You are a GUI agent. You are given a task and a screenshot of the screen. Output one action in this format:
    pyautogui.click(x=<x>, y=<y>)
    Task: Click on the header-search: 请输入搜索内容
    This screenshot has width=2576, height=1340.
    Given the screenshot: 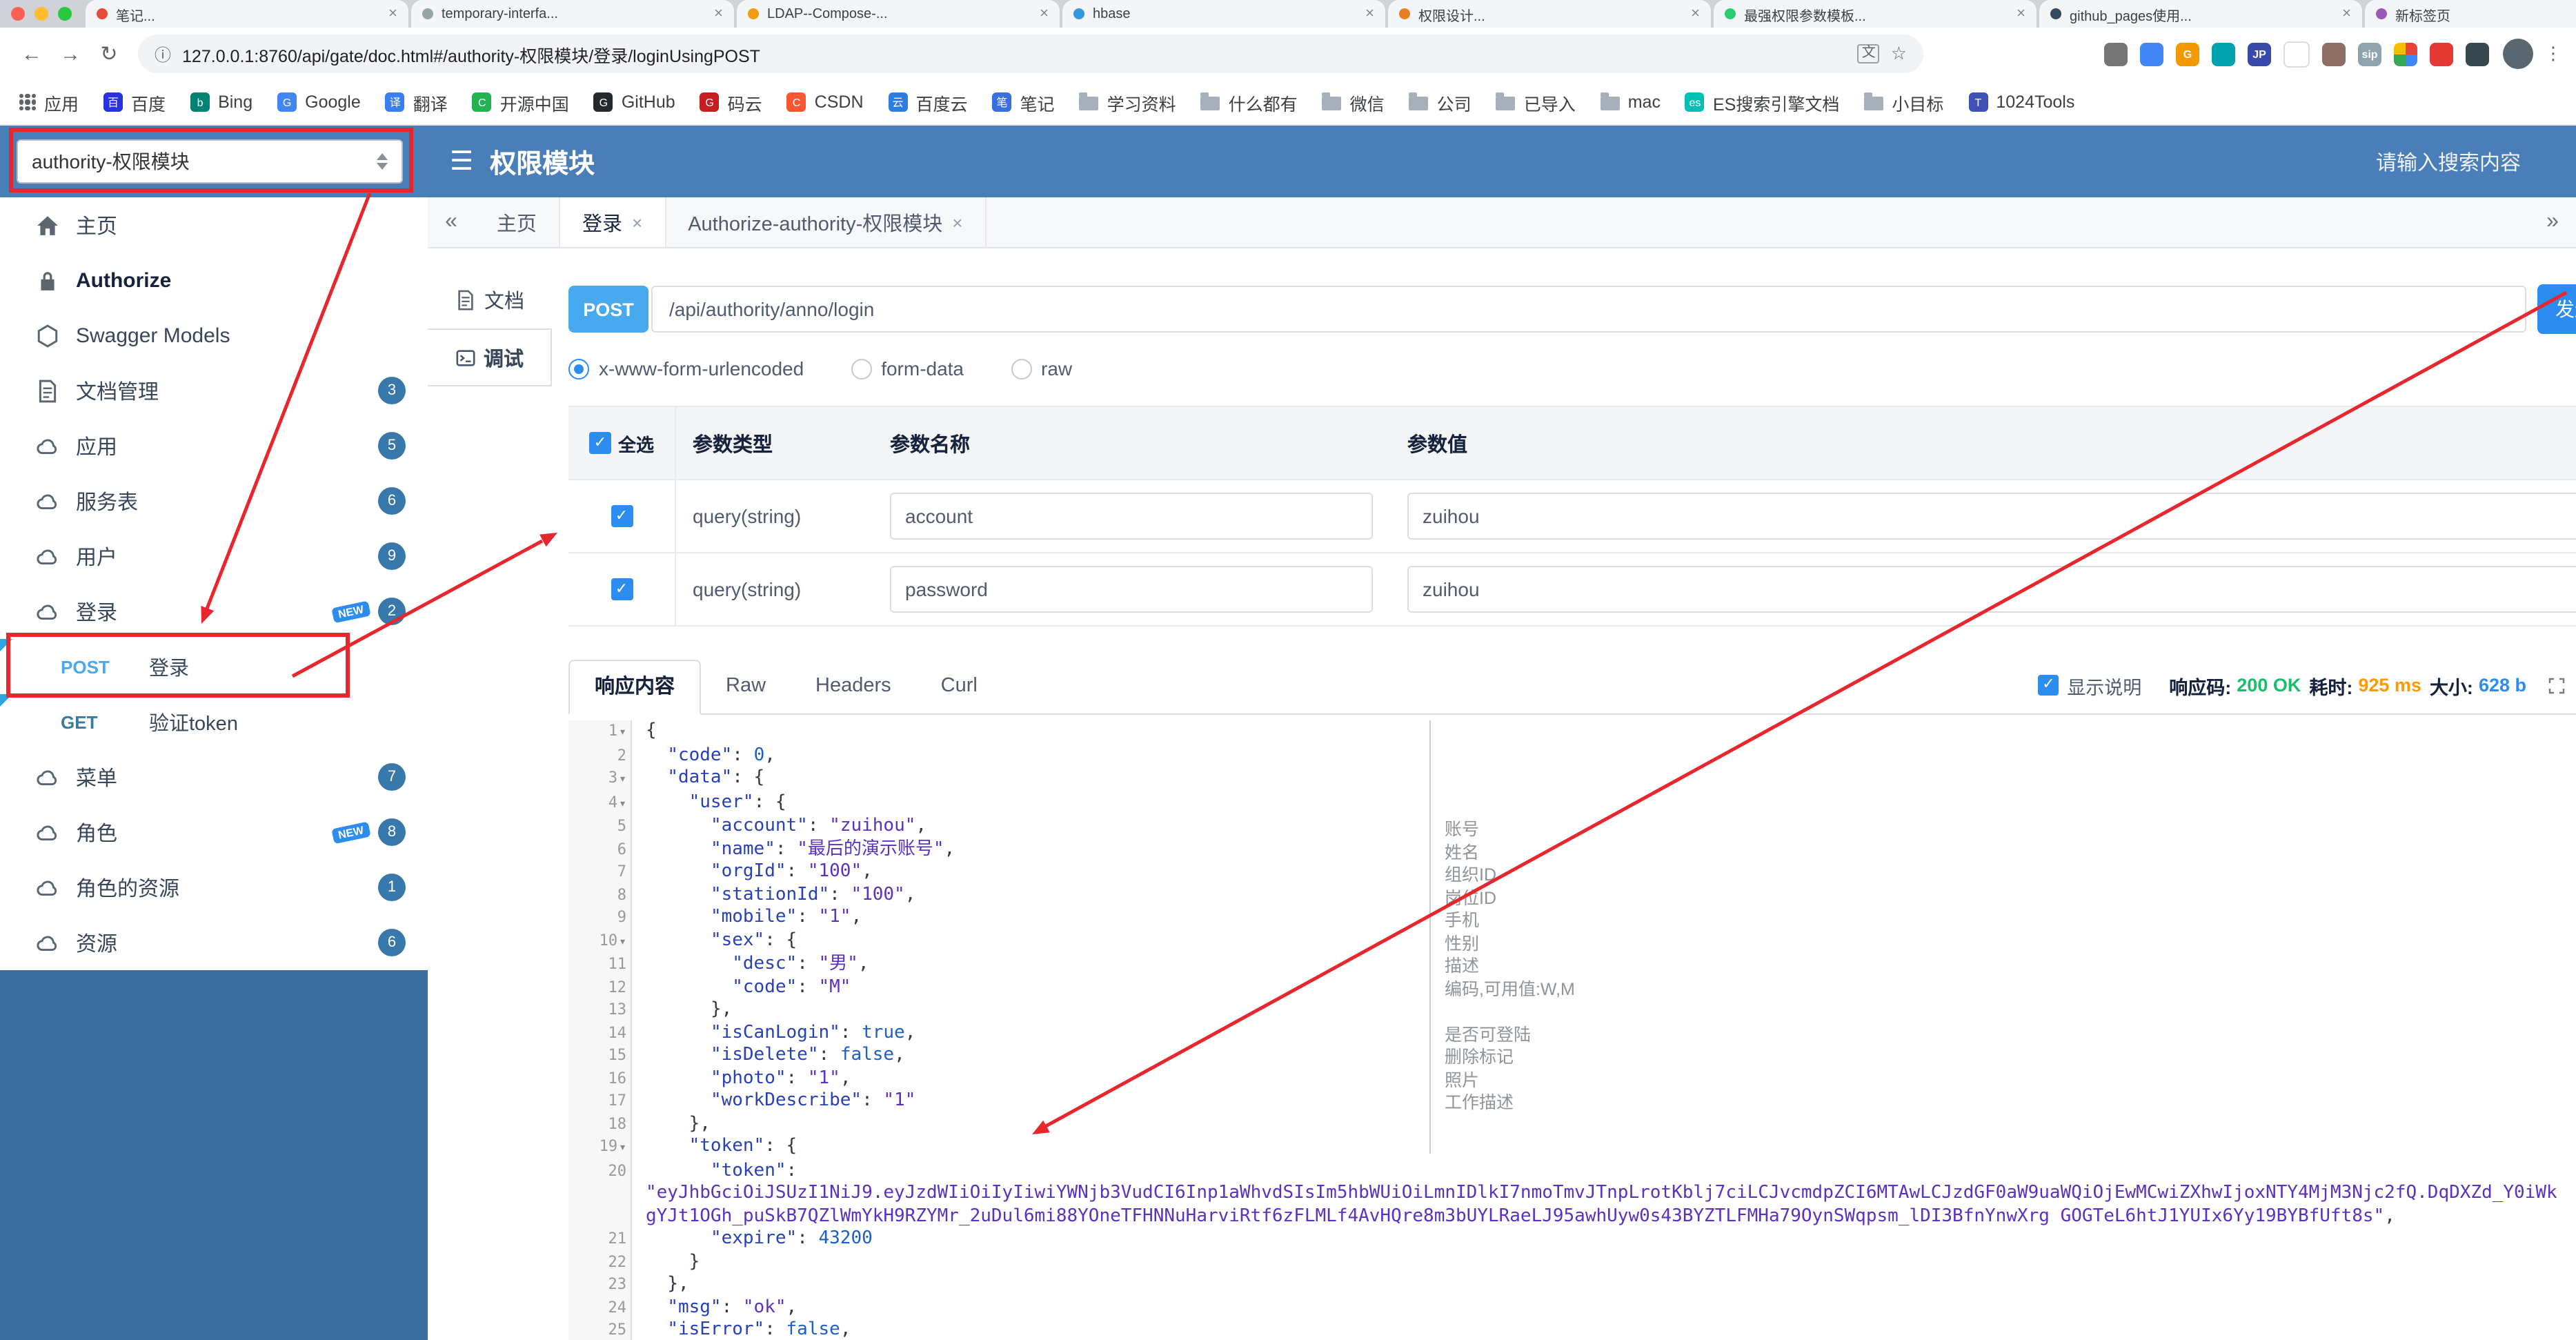 What is the action you would take?
    pyautogui.click(x=2448, y=161)
    